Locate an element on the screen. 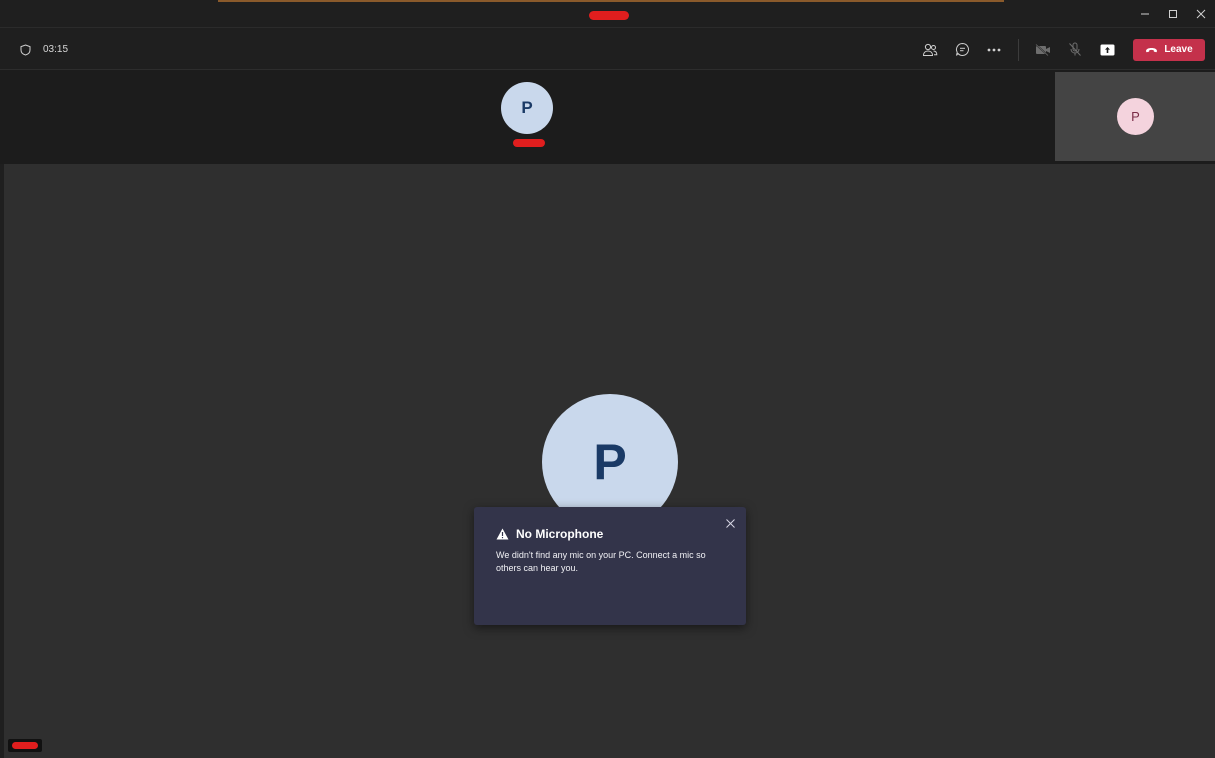 Image resolution: width=1215 pixels, height=758 pixels. notification-title: No Microphone is located at coordinates (560, 534).